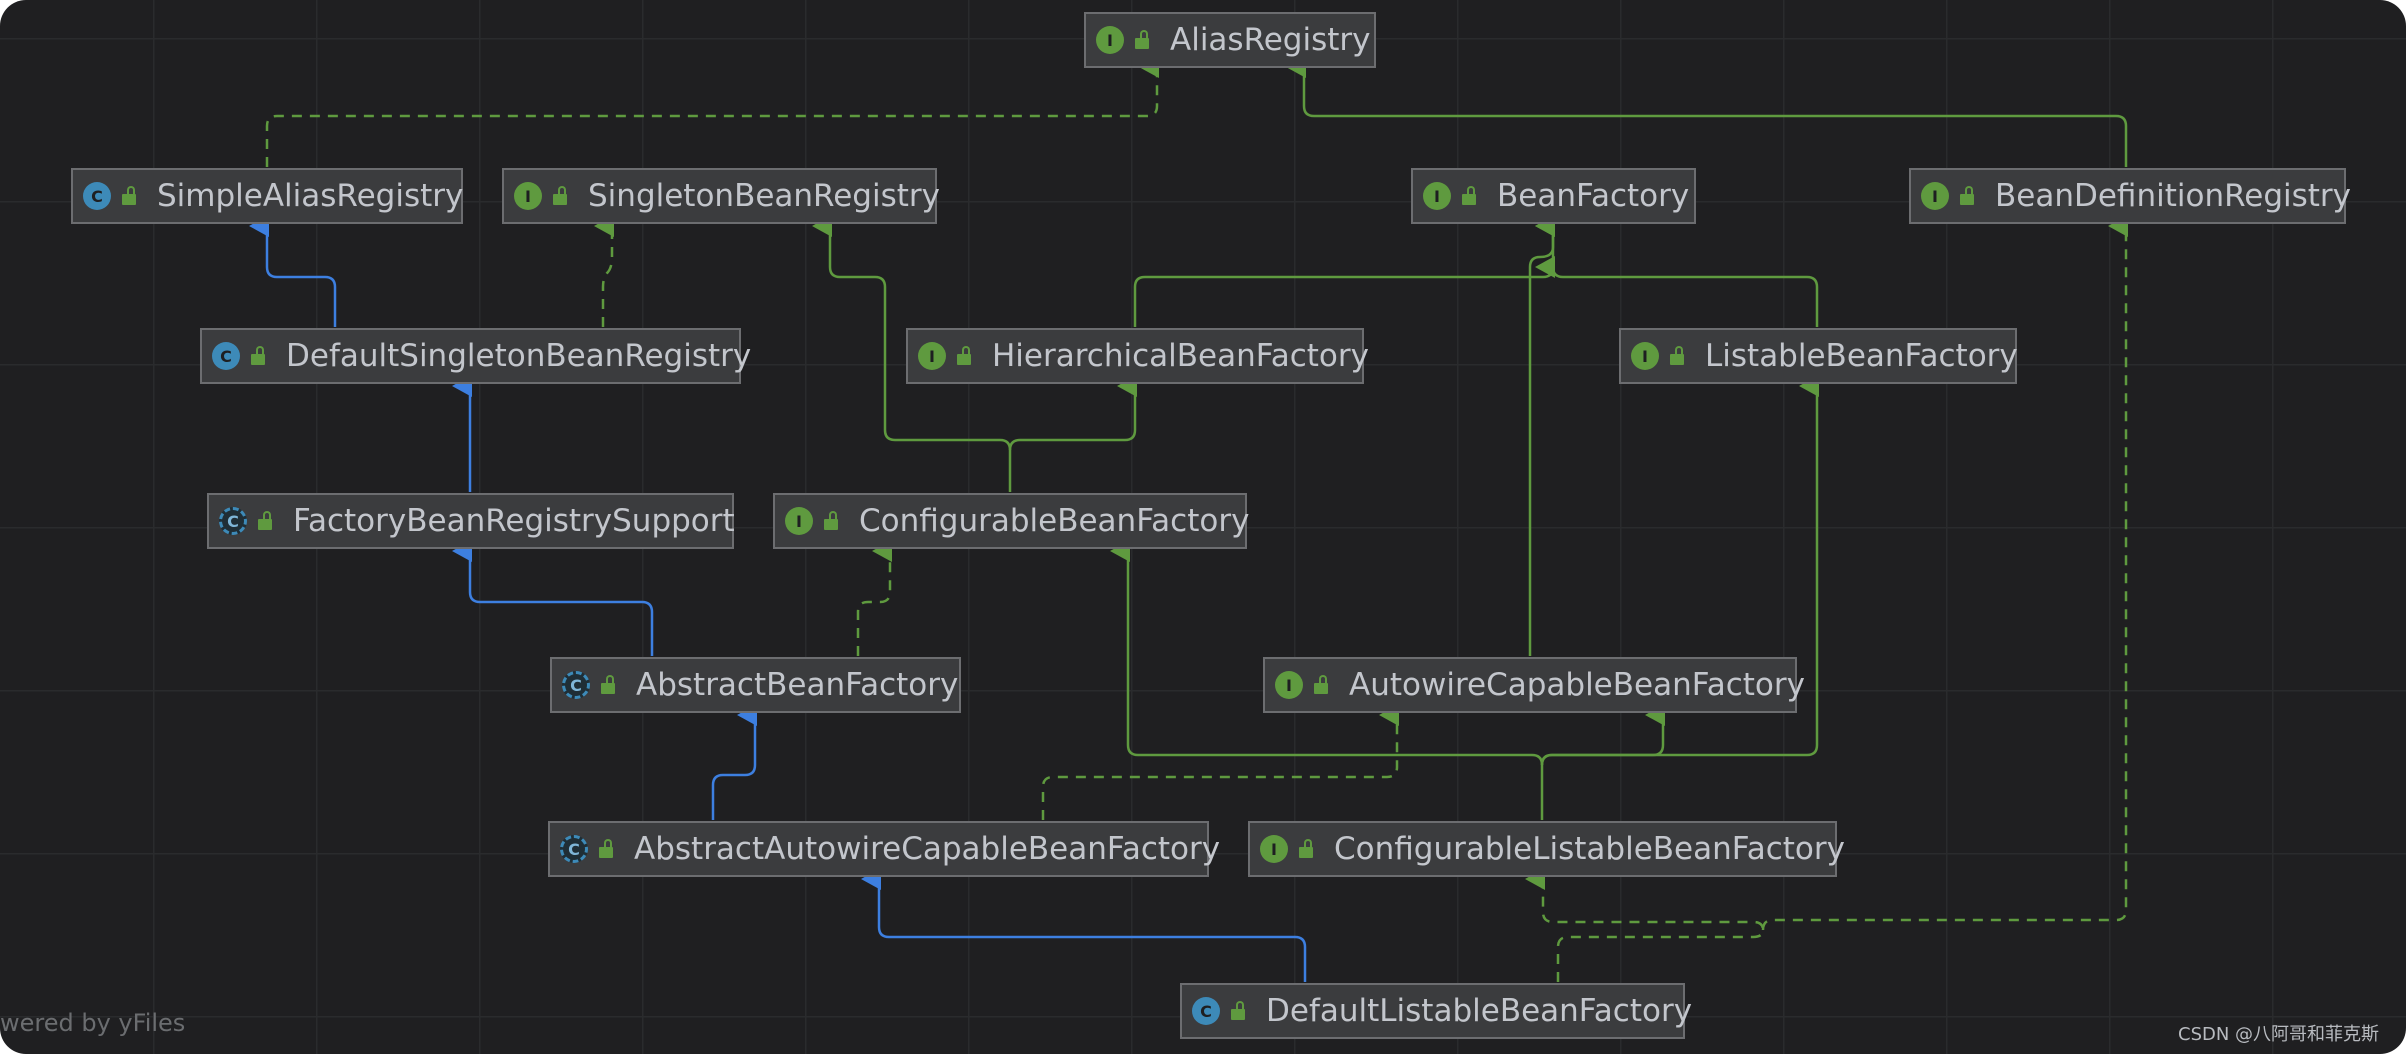  I want to click on node-configurable-listable-bean-factory: I ConfigurableListableBeanFactory, so click(1546, 849).